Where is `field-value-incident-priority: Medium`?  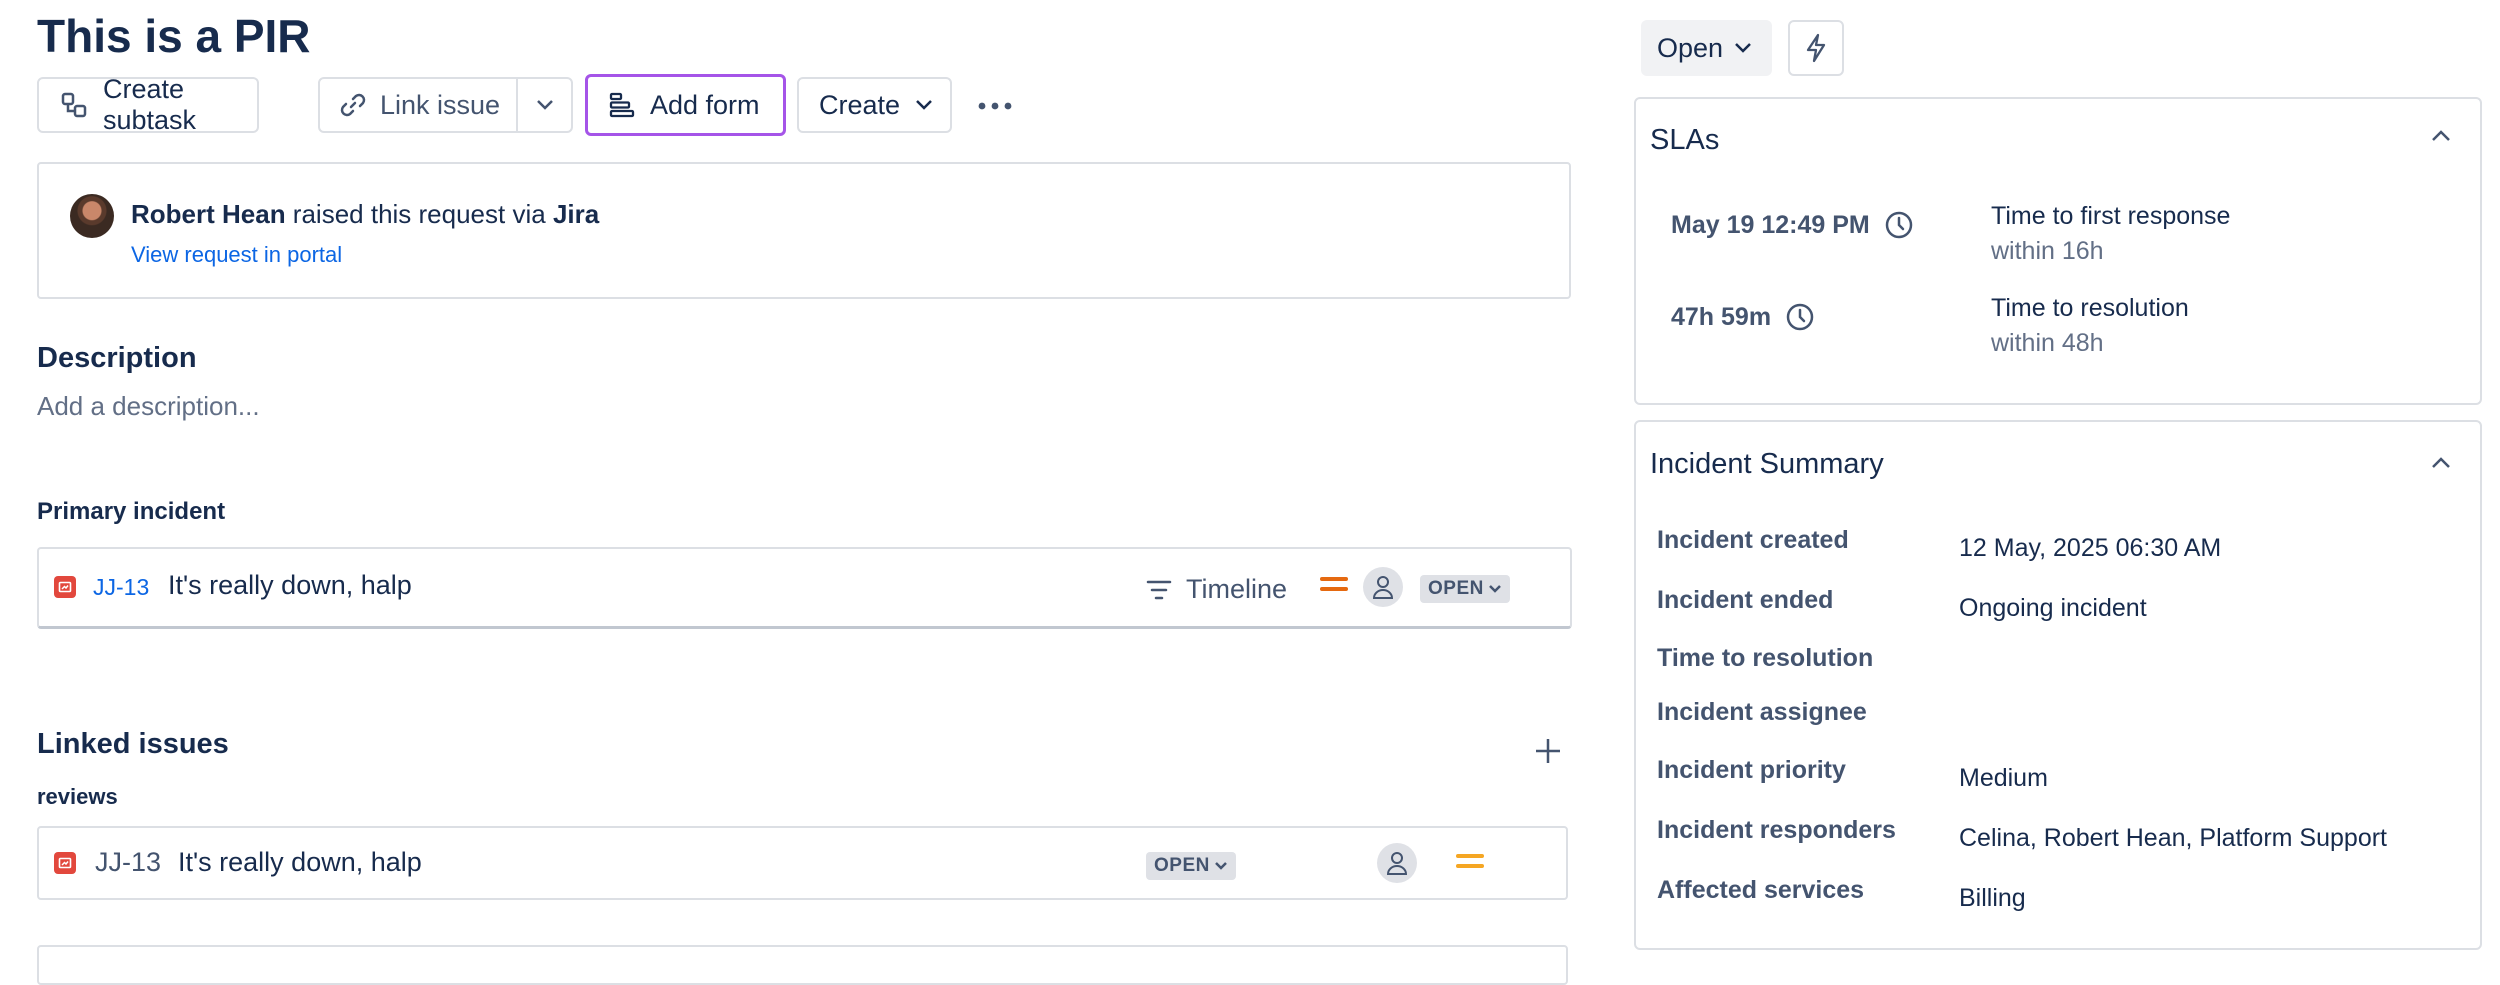
field-value-incident-priority: Medium is located at coordinates (2003, 778).